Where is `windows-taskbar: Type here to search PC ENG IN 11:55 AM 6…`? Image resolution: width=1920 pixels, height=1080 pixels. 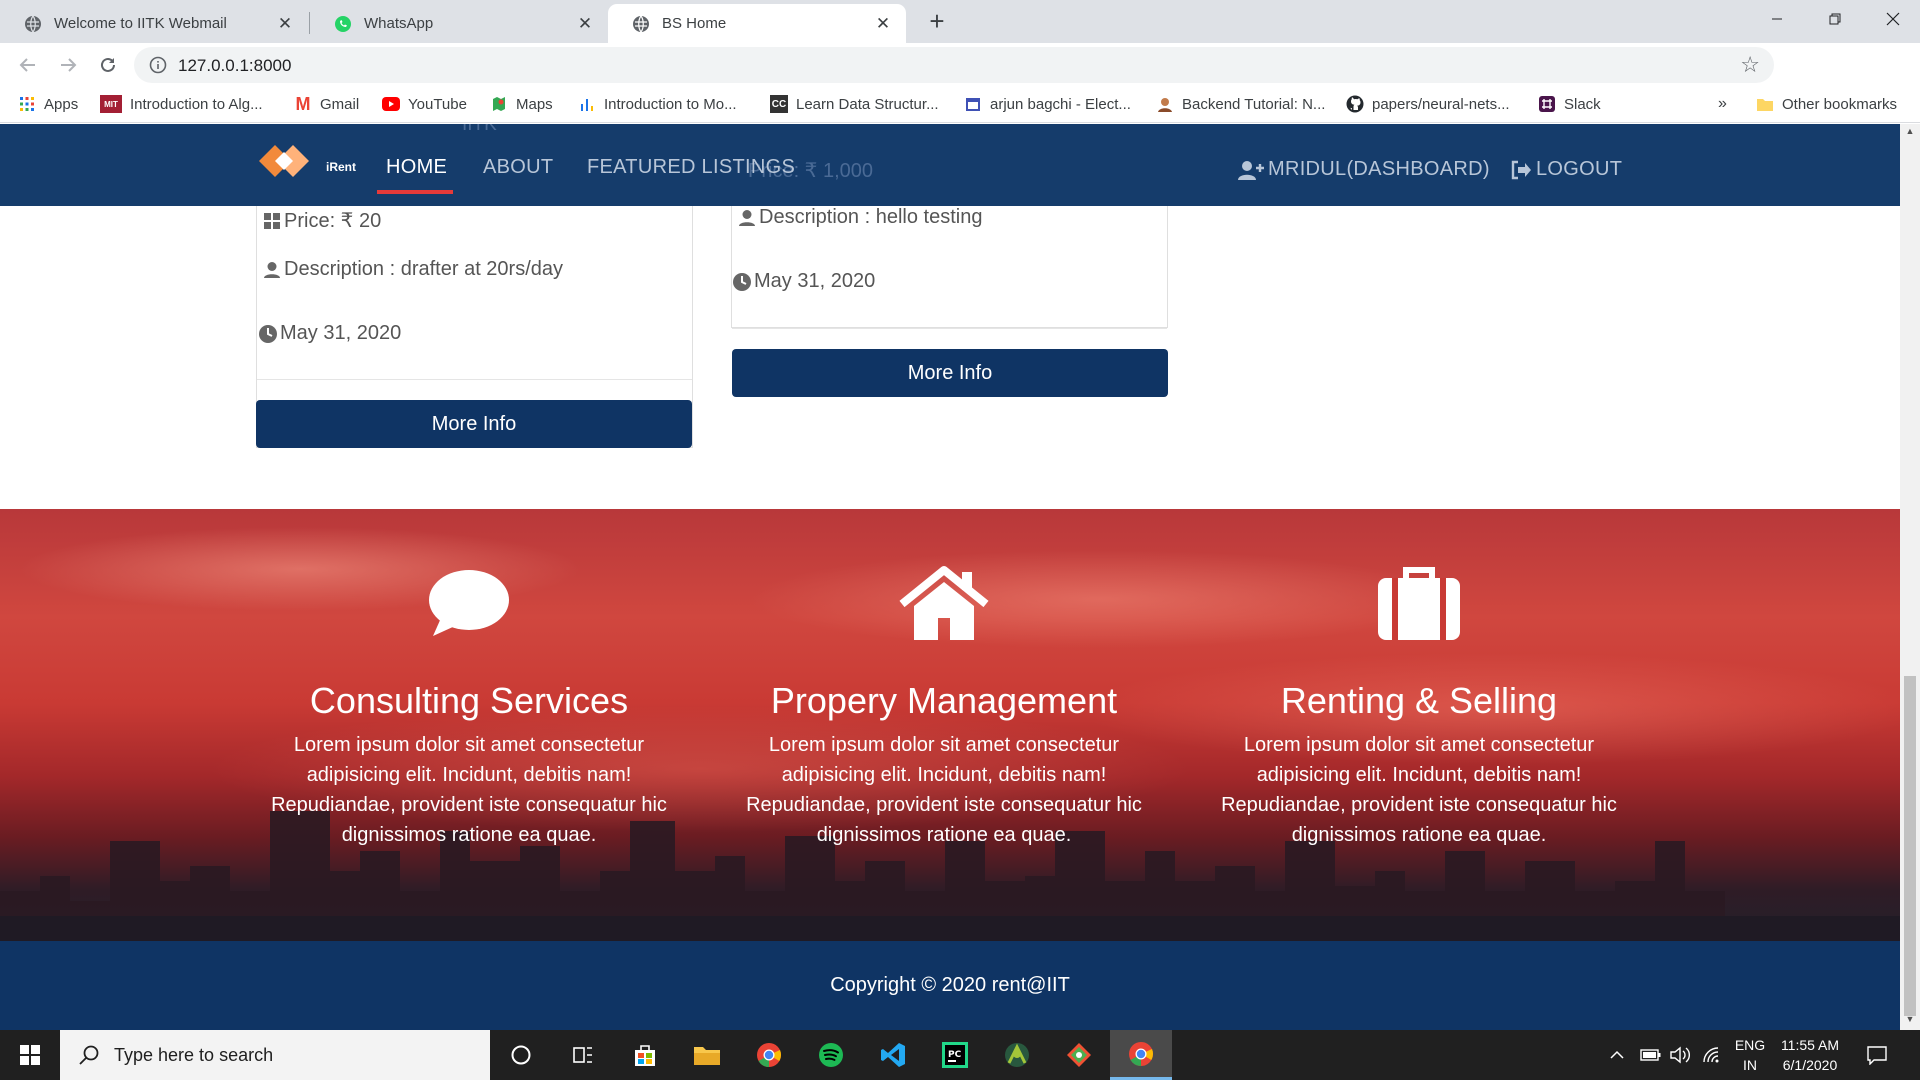 windows-taskbar: Type here to search PC ENG IN 11:55 AM 6… is located at coordinates (960, 1055).